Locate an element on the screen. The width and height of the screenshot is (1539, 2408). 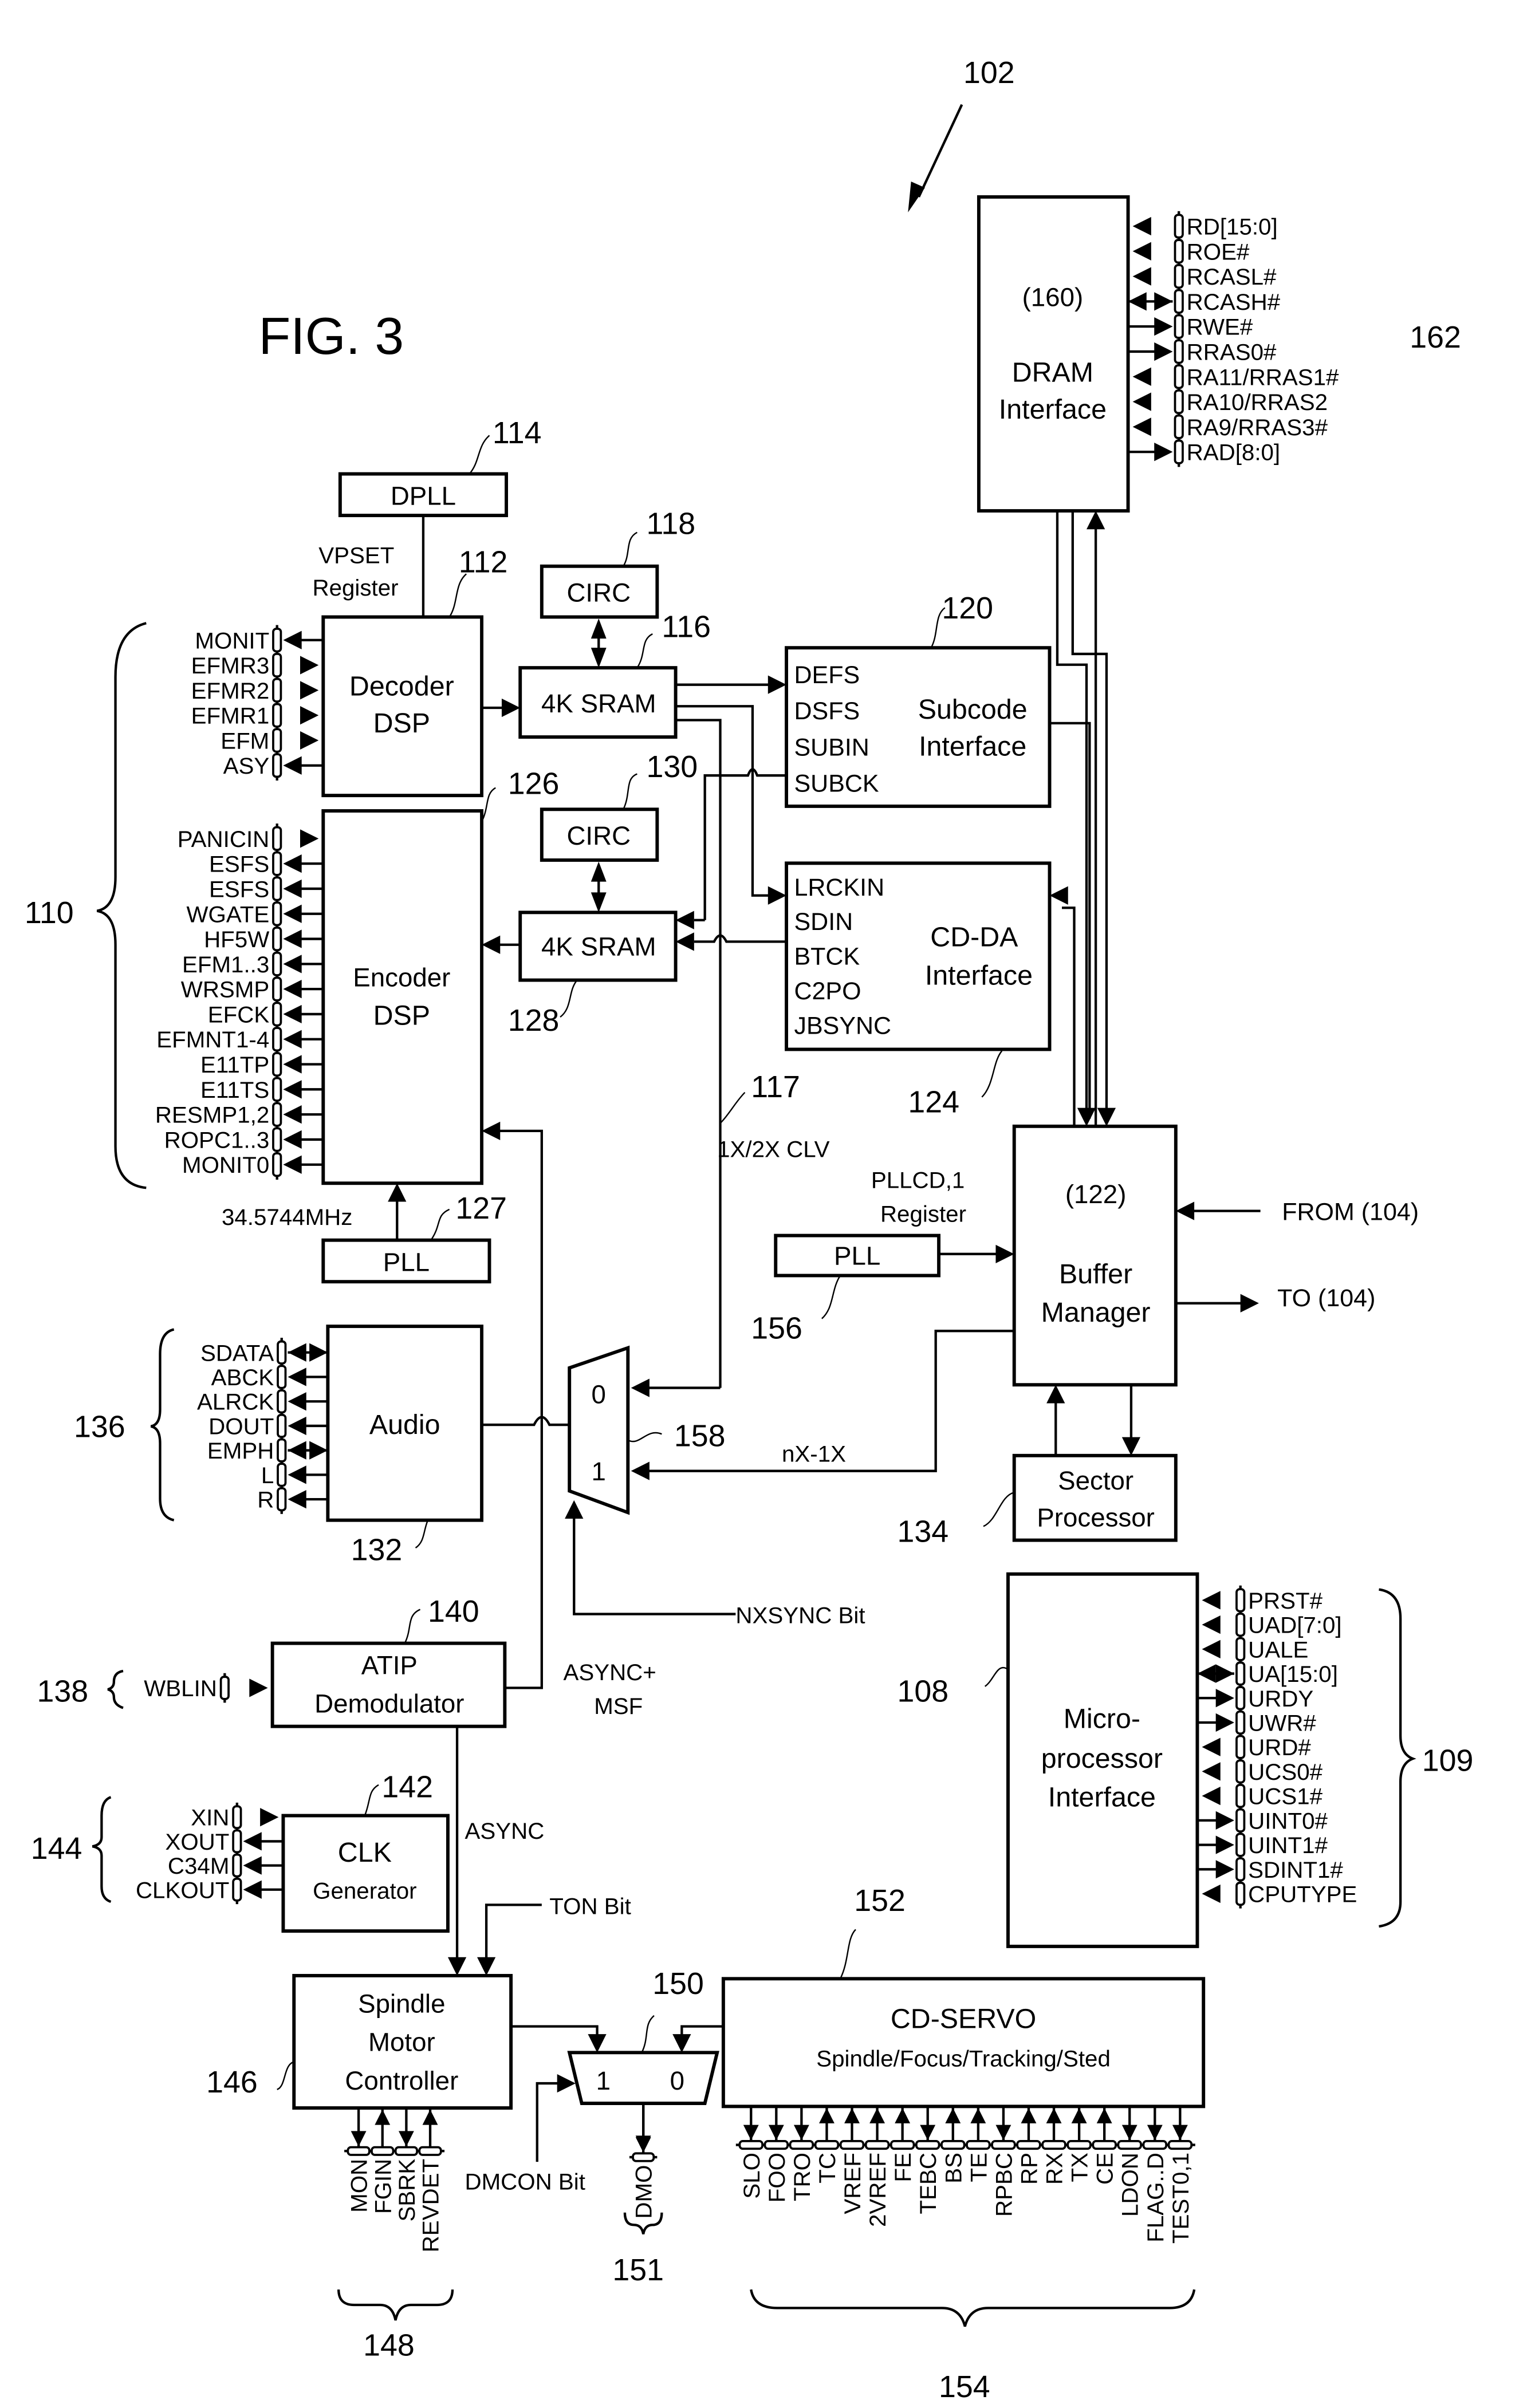
pin-label: UALE is located at coordinates (1278, 1649).